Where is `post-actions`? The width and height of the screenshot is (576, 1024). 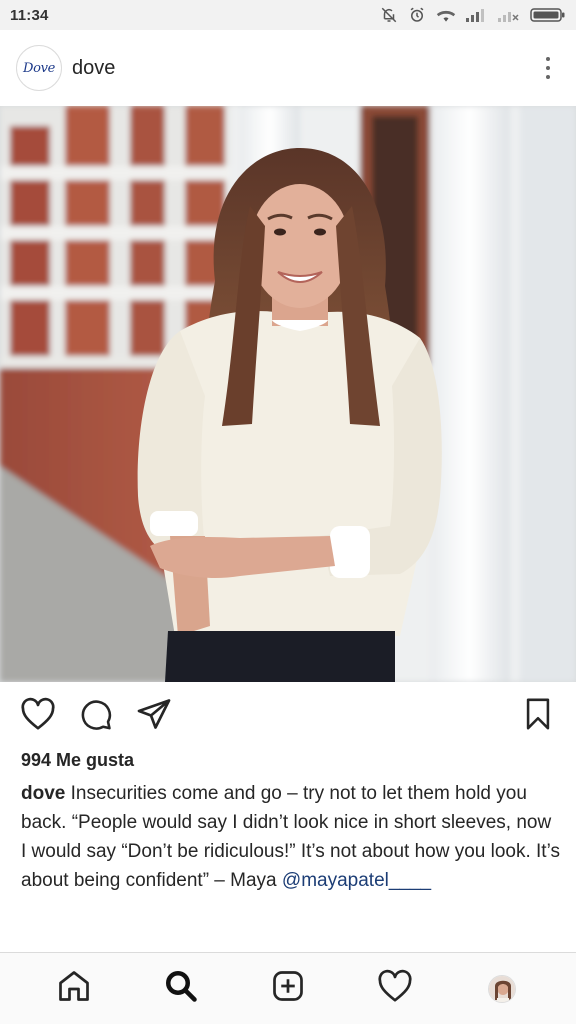
post-actions is located at coordinates (288, 716).